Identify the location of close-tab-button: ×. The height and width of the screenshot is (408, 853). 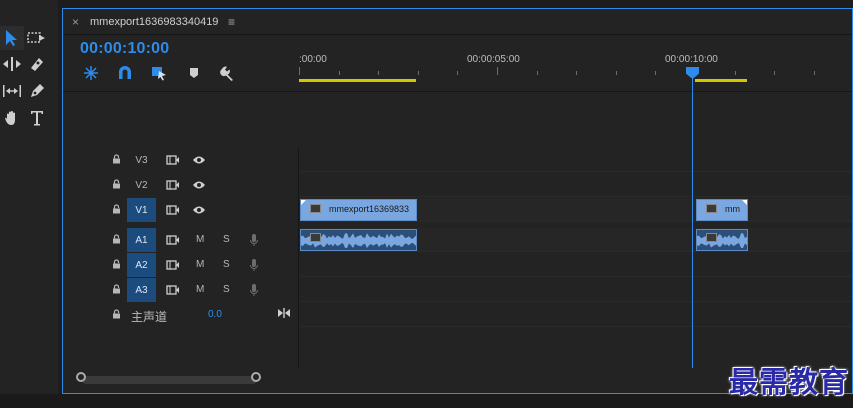
(75, 22).